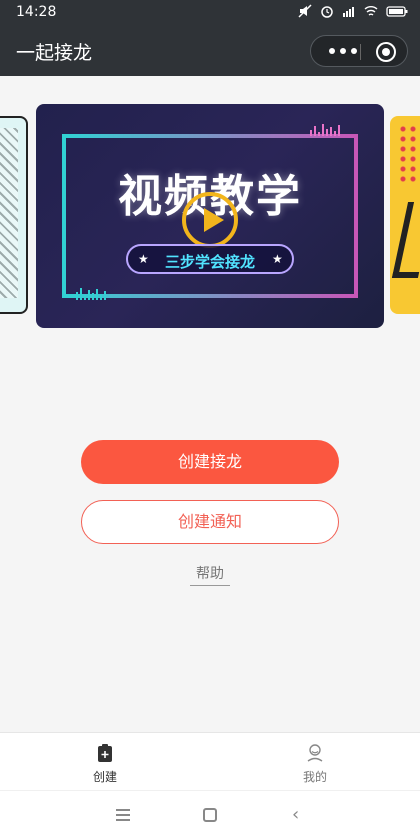 The height and width of the screenshot is (840, 420). Describe the element at coordinates (386, 52) in the screenshot. I see `close-icon` at that location.